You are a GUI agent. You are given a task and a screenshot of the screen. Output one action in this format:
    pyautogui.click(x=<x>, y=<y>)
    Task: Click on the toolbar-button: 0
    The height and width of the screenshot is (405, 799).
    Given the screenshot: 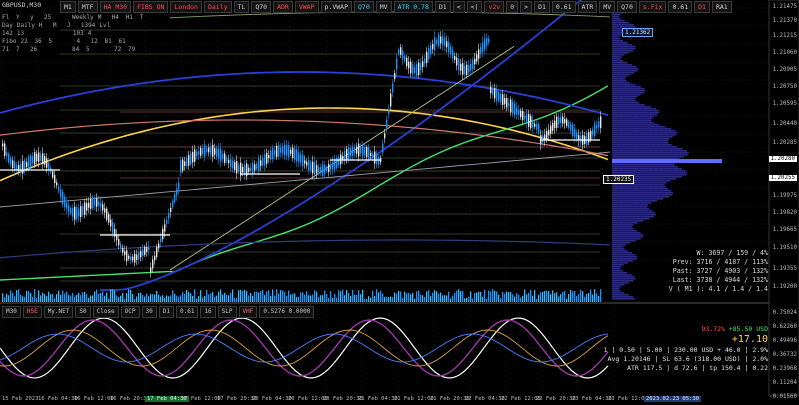 What is the action you would take?
    pyautogui.click(x=512, y=7)
    